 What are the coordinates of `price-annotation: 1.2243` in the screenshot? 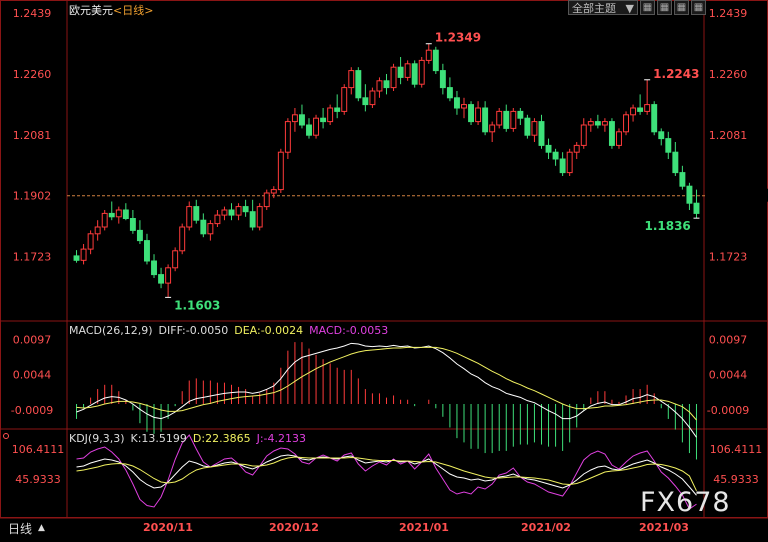 It's located at (676, 74).